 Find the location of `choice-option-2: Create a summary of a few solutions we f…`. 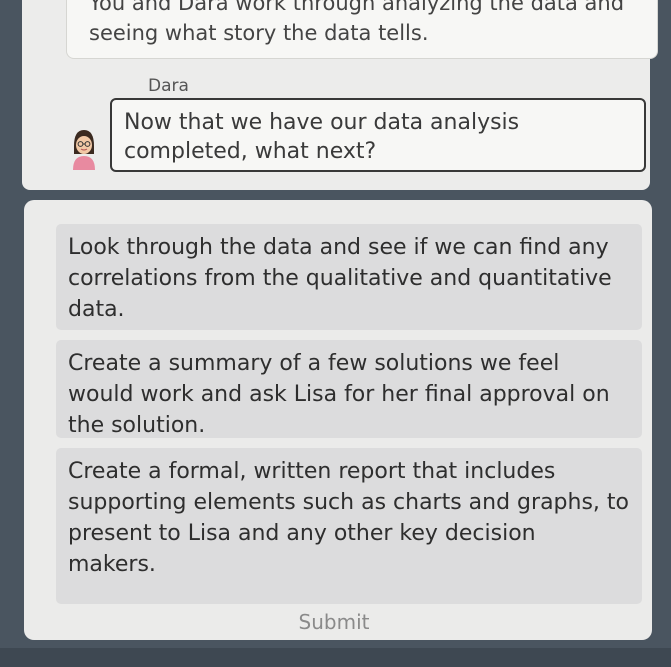

choice-option-2: Create a summary of a few solutions we f… is located at coordinates (349, 389).